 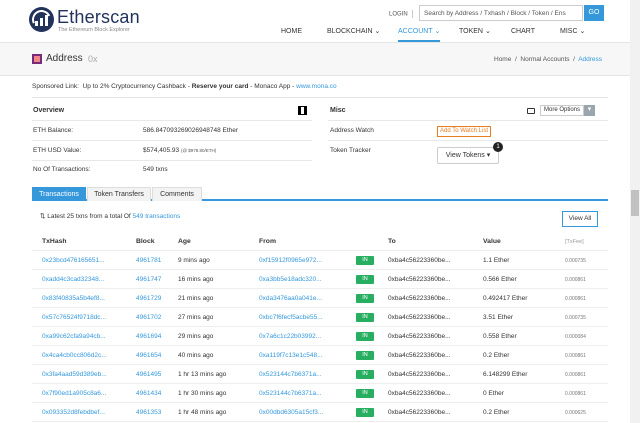 What do you see at coordinates (352, 130) in the screenshot?
I see `address-watch-label: Address Watch` at bounding box center [352, 130].